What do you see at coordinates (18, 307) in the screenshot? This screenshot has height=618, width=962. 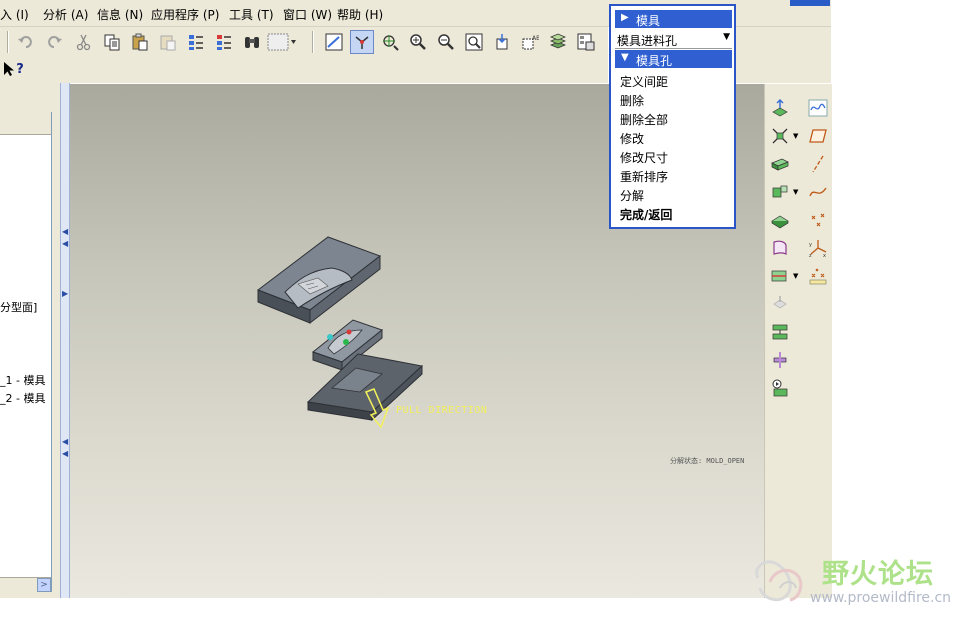 I see `tree-item-parting-surface: 分型面]` at bounding box center [18, 307].